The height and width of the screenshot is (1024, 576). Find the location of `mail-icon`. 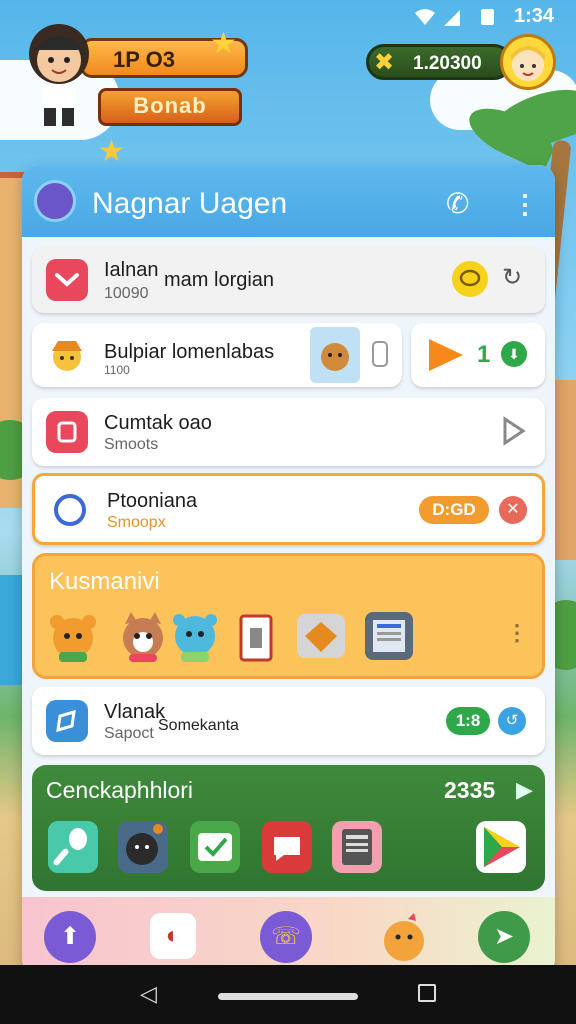

mail-icon is located at coordinates (67, 280).